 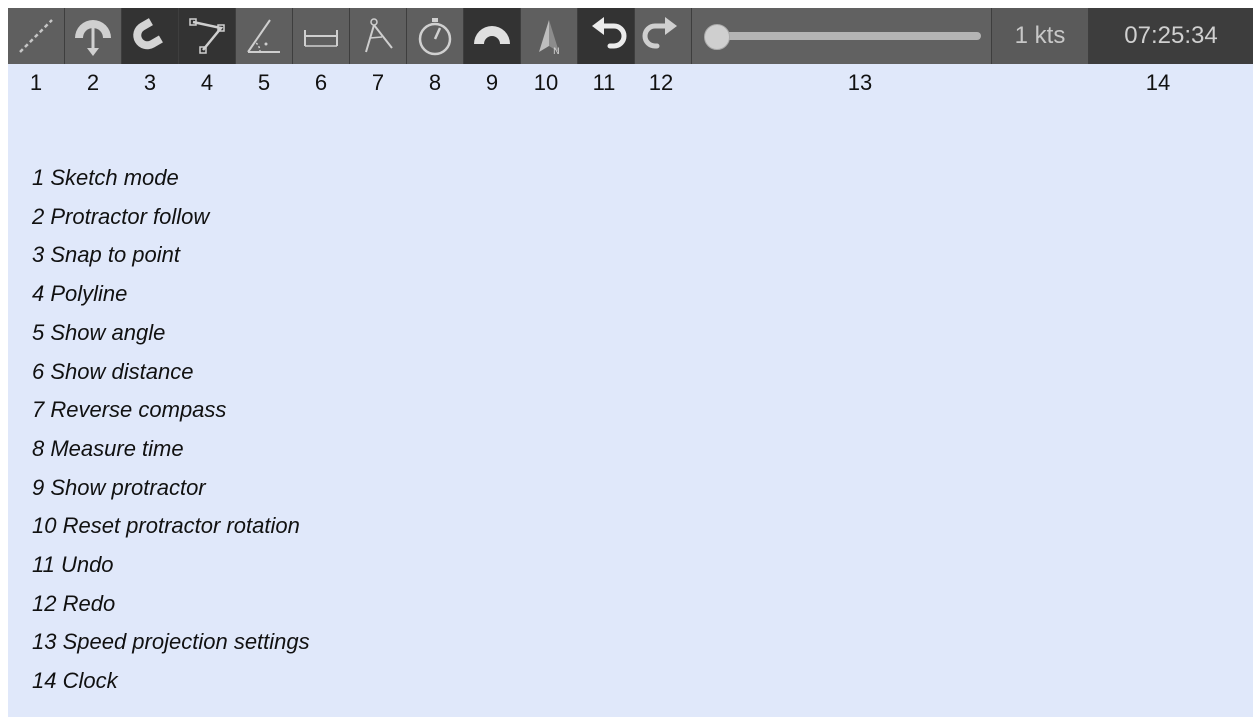 I want to click on slider-track, so click(x=844, y=36).